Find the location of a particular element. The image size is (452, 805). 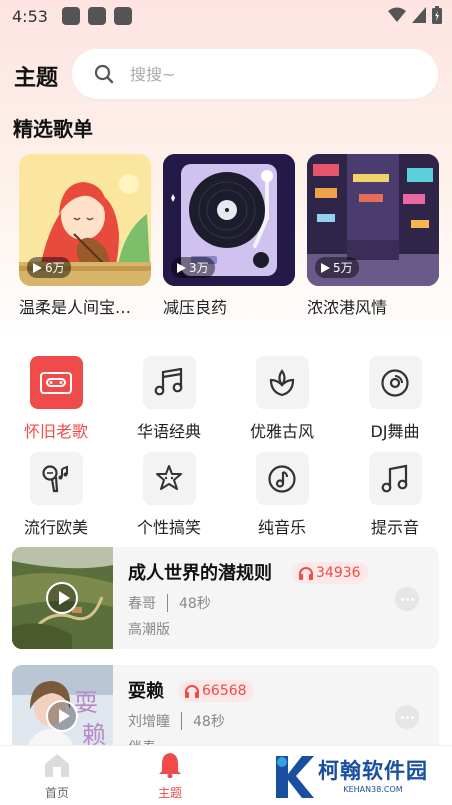

lotus-icon is located at coordinates (282, 382).